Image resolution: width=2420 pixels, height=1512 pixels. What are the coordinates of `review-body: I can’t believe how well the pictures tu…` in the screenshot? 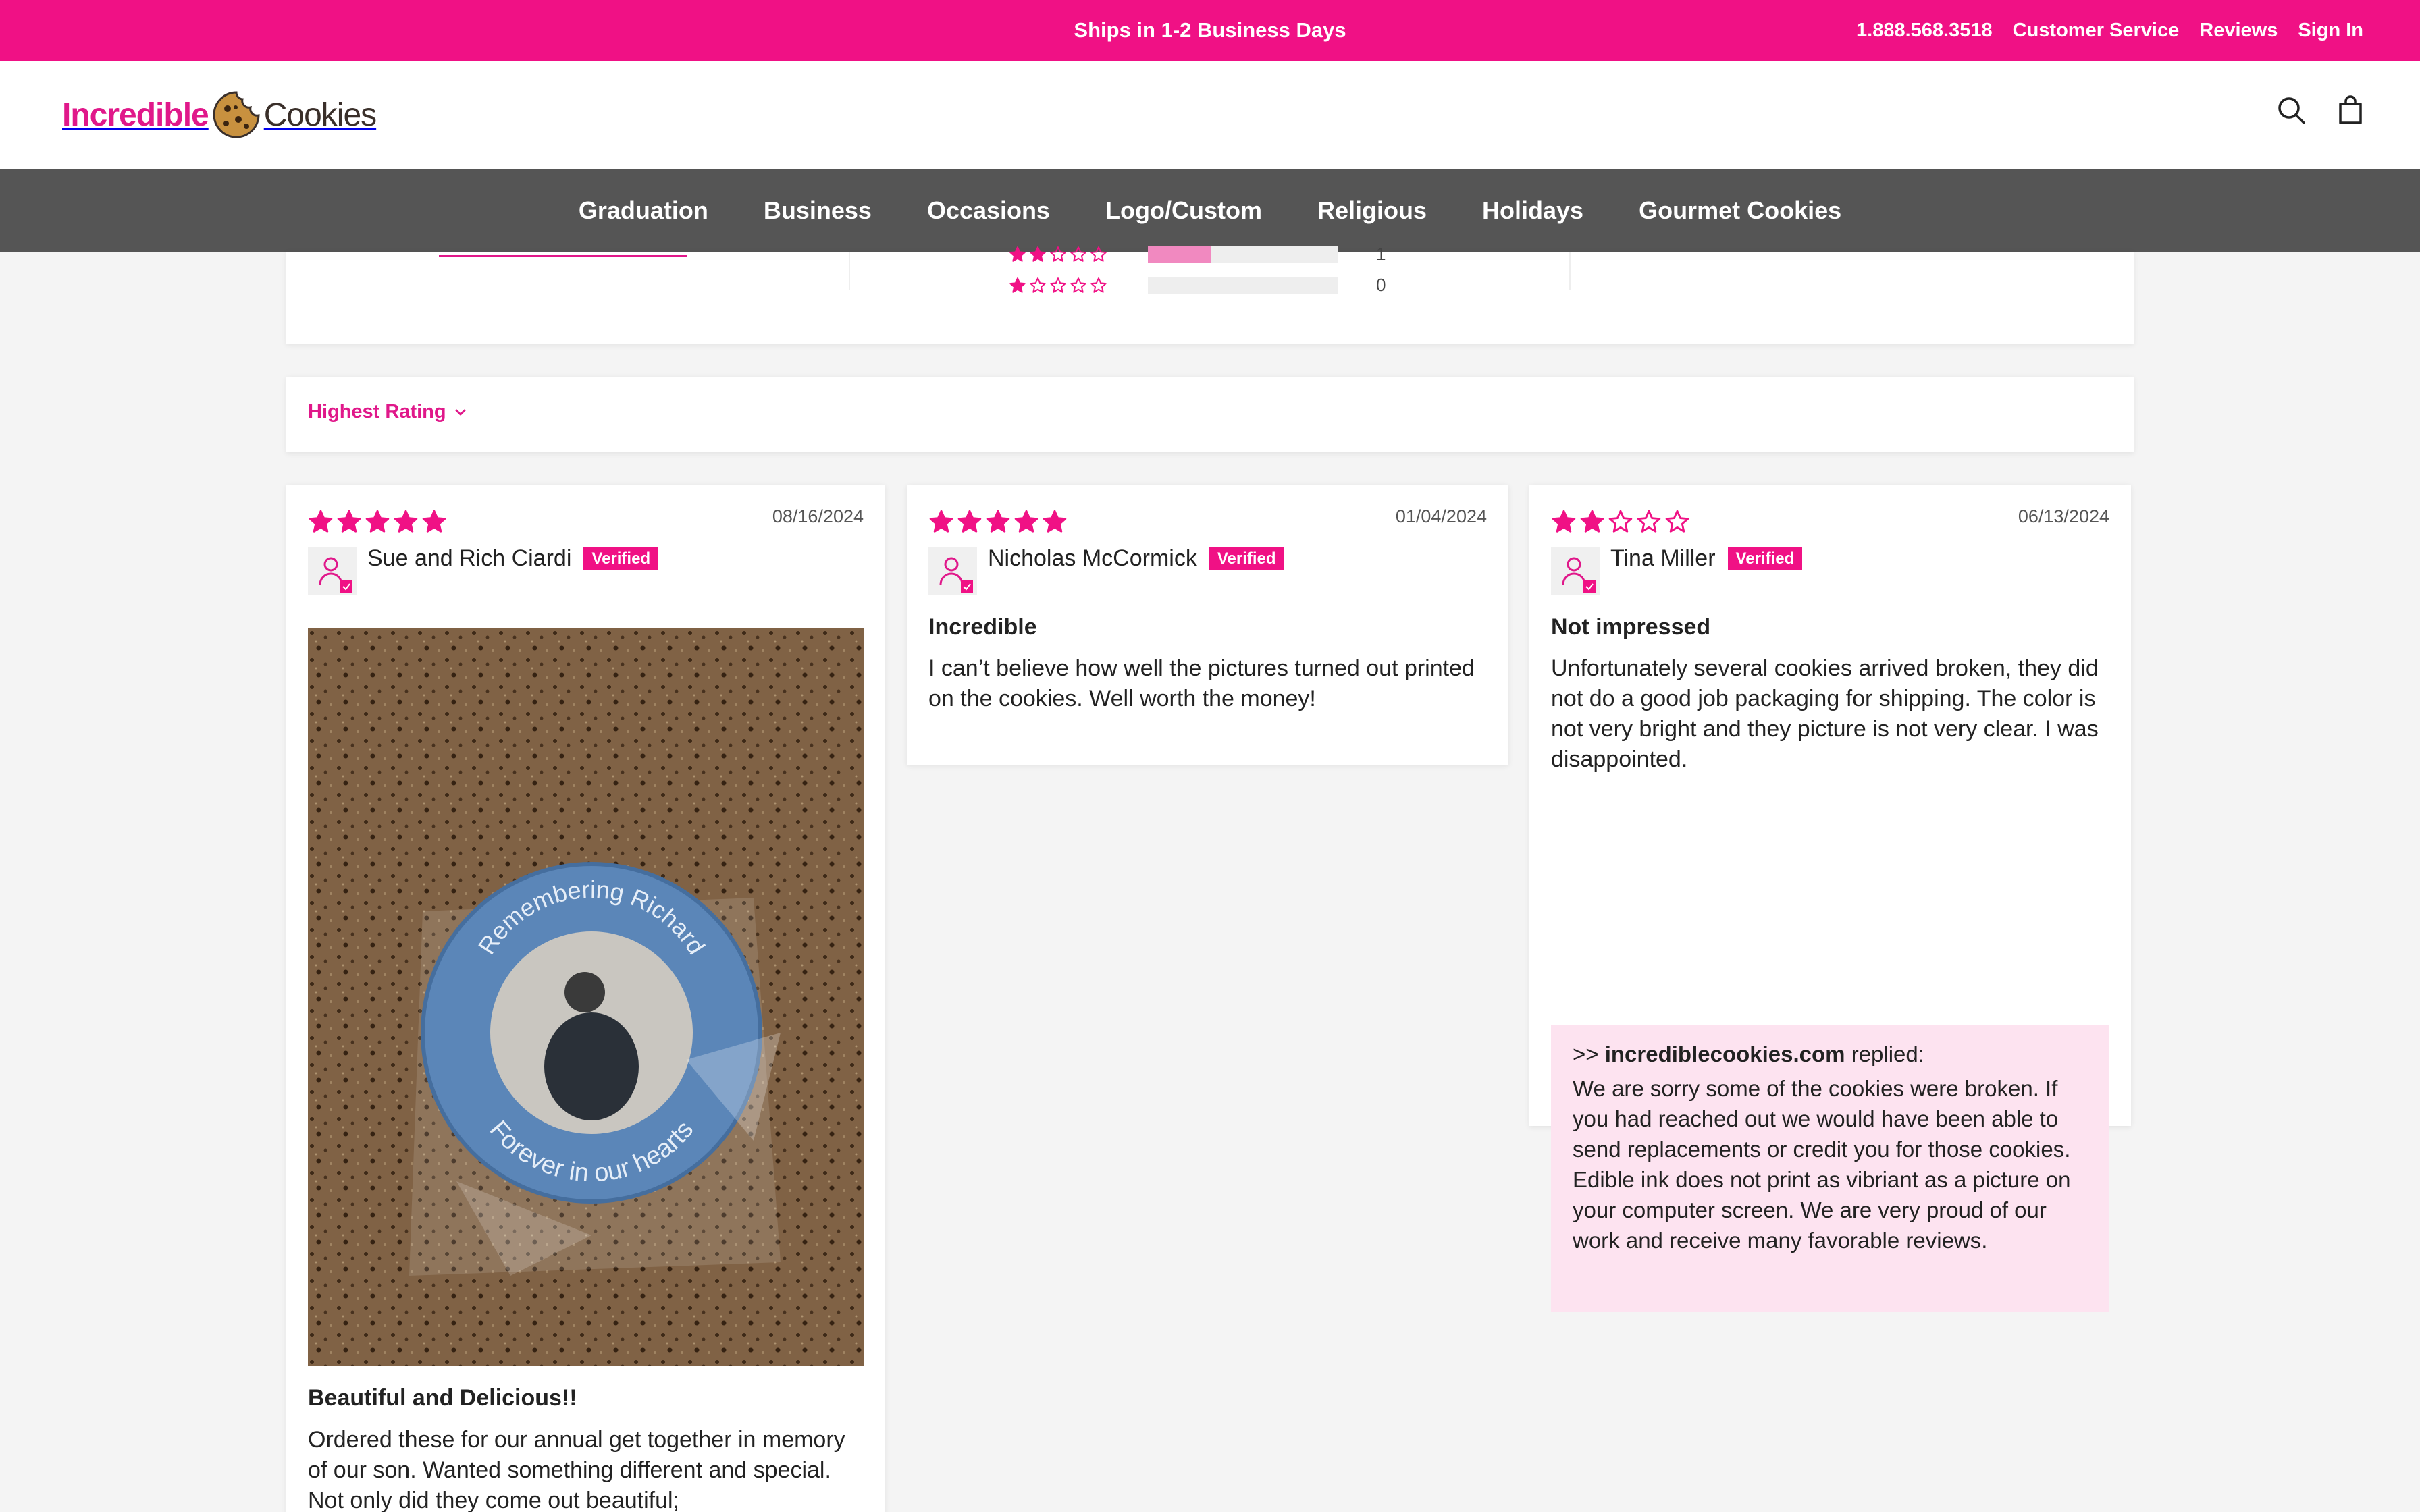 It's located at (1201, 683).